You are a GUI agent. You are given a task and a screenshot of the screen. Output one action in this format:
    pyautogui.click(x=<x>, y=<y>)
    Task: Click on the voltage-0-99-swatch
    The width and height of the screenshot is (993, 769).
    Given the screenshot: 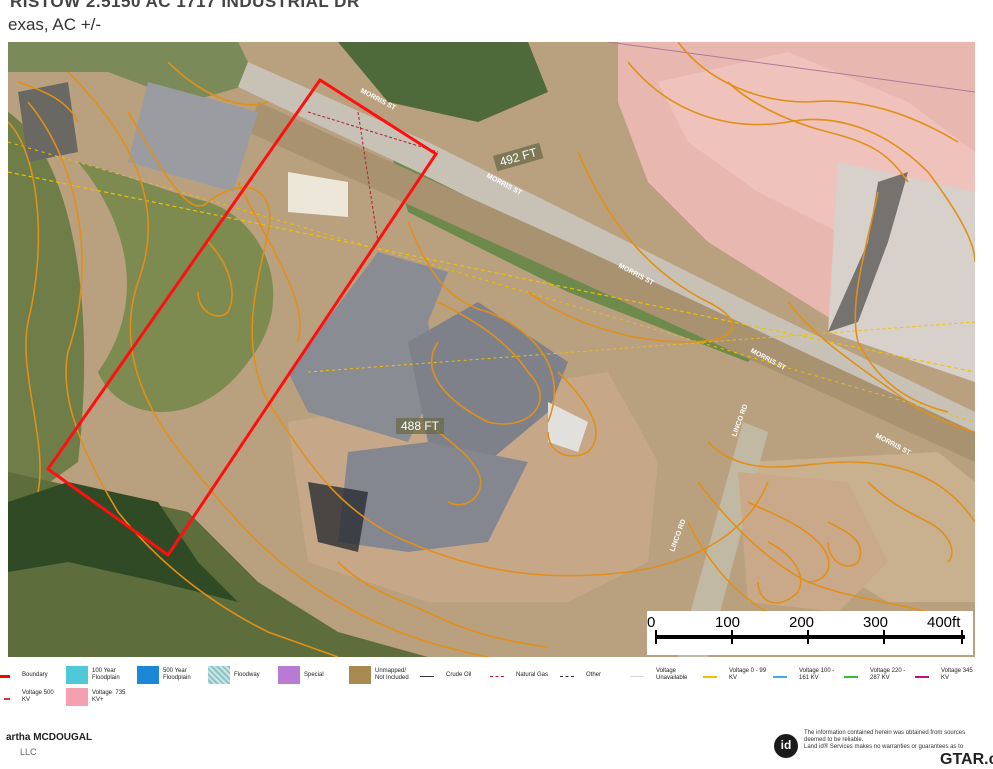 What is the action you would take?
    pyautogui.click(x=710, y=677)
    